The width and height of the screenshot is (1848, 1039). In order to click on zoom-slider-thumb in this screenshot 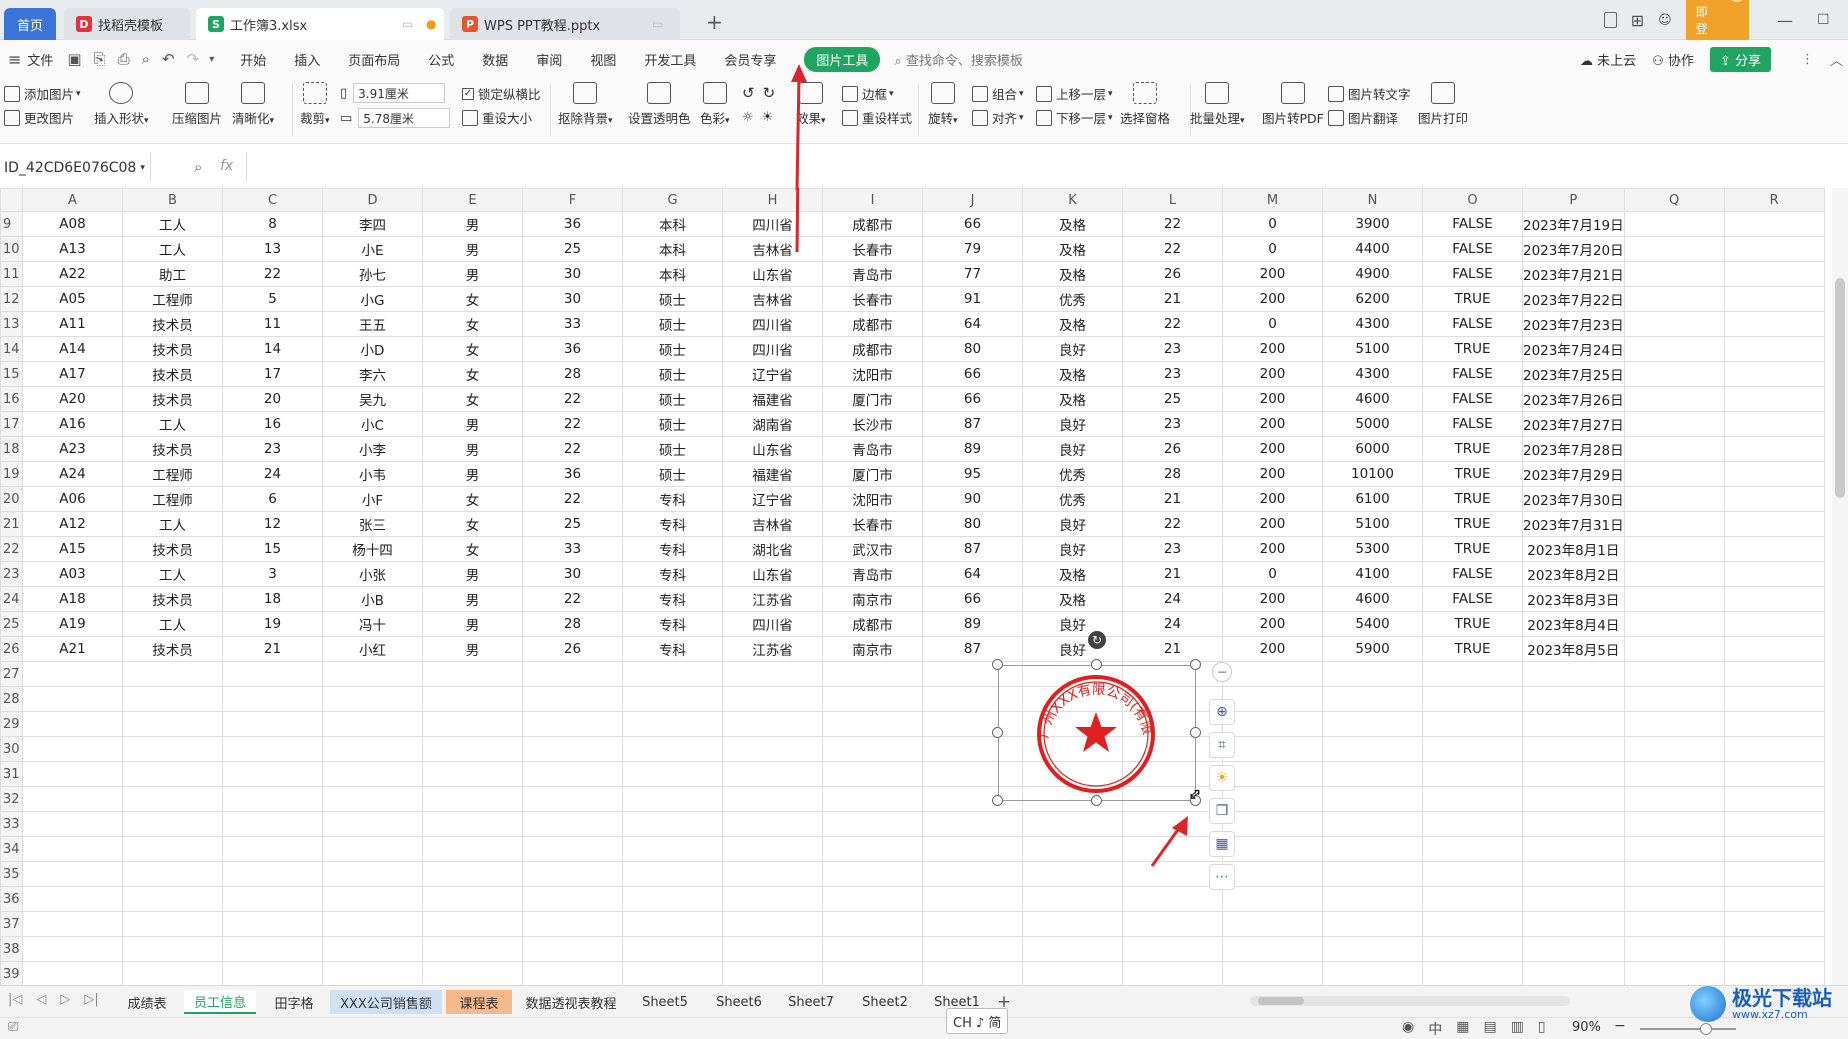, I will do `click(1706, 1029)`.